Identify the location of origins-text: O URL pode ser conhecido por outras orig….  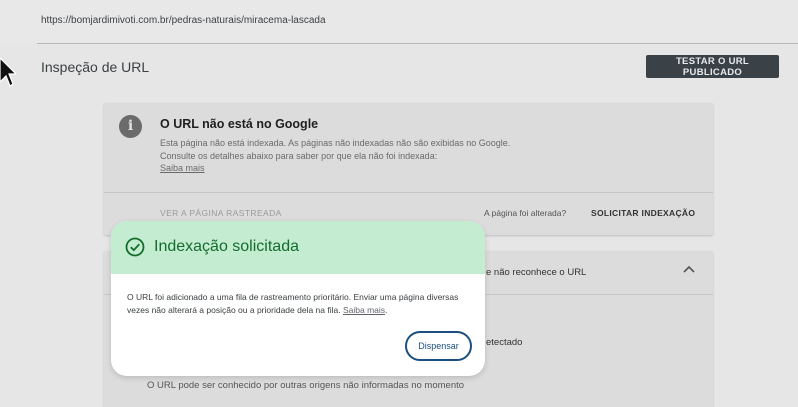
(306, 385).